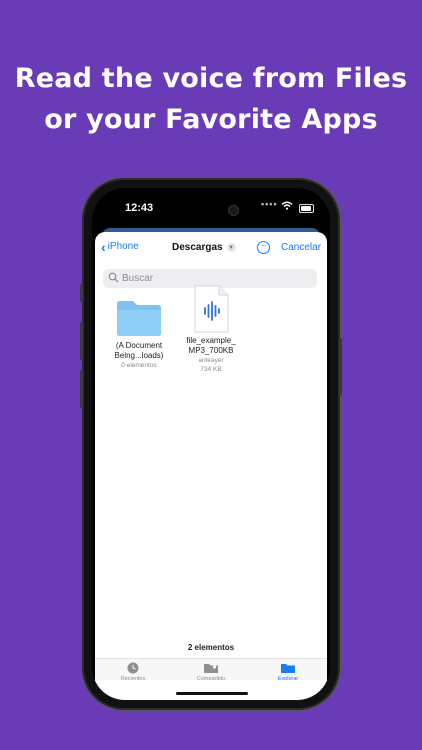 The width and height of the screenshot is (422, 750). I want to click on file-name-line-1: file_example_, so click(211, 340).